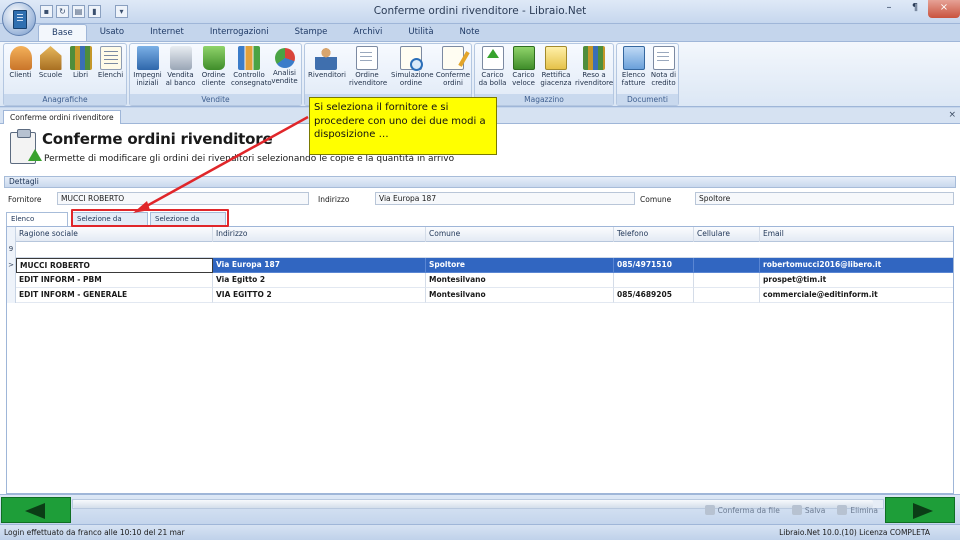  I want to click on ordine-rivenditore-button: Ordine rivenditore, so click(368, 66).